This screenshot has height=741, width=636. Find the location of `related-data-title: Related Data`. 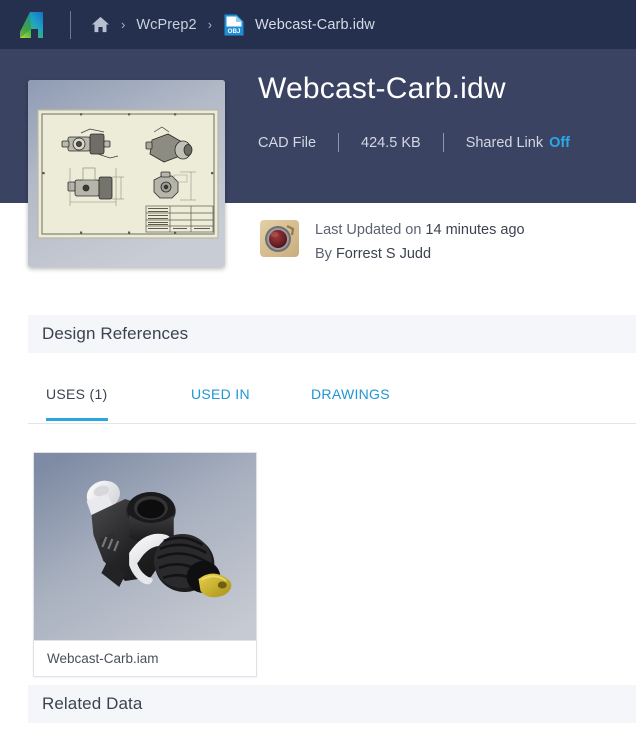

related-data-title: Related Data is located at coordinates (92, 703).